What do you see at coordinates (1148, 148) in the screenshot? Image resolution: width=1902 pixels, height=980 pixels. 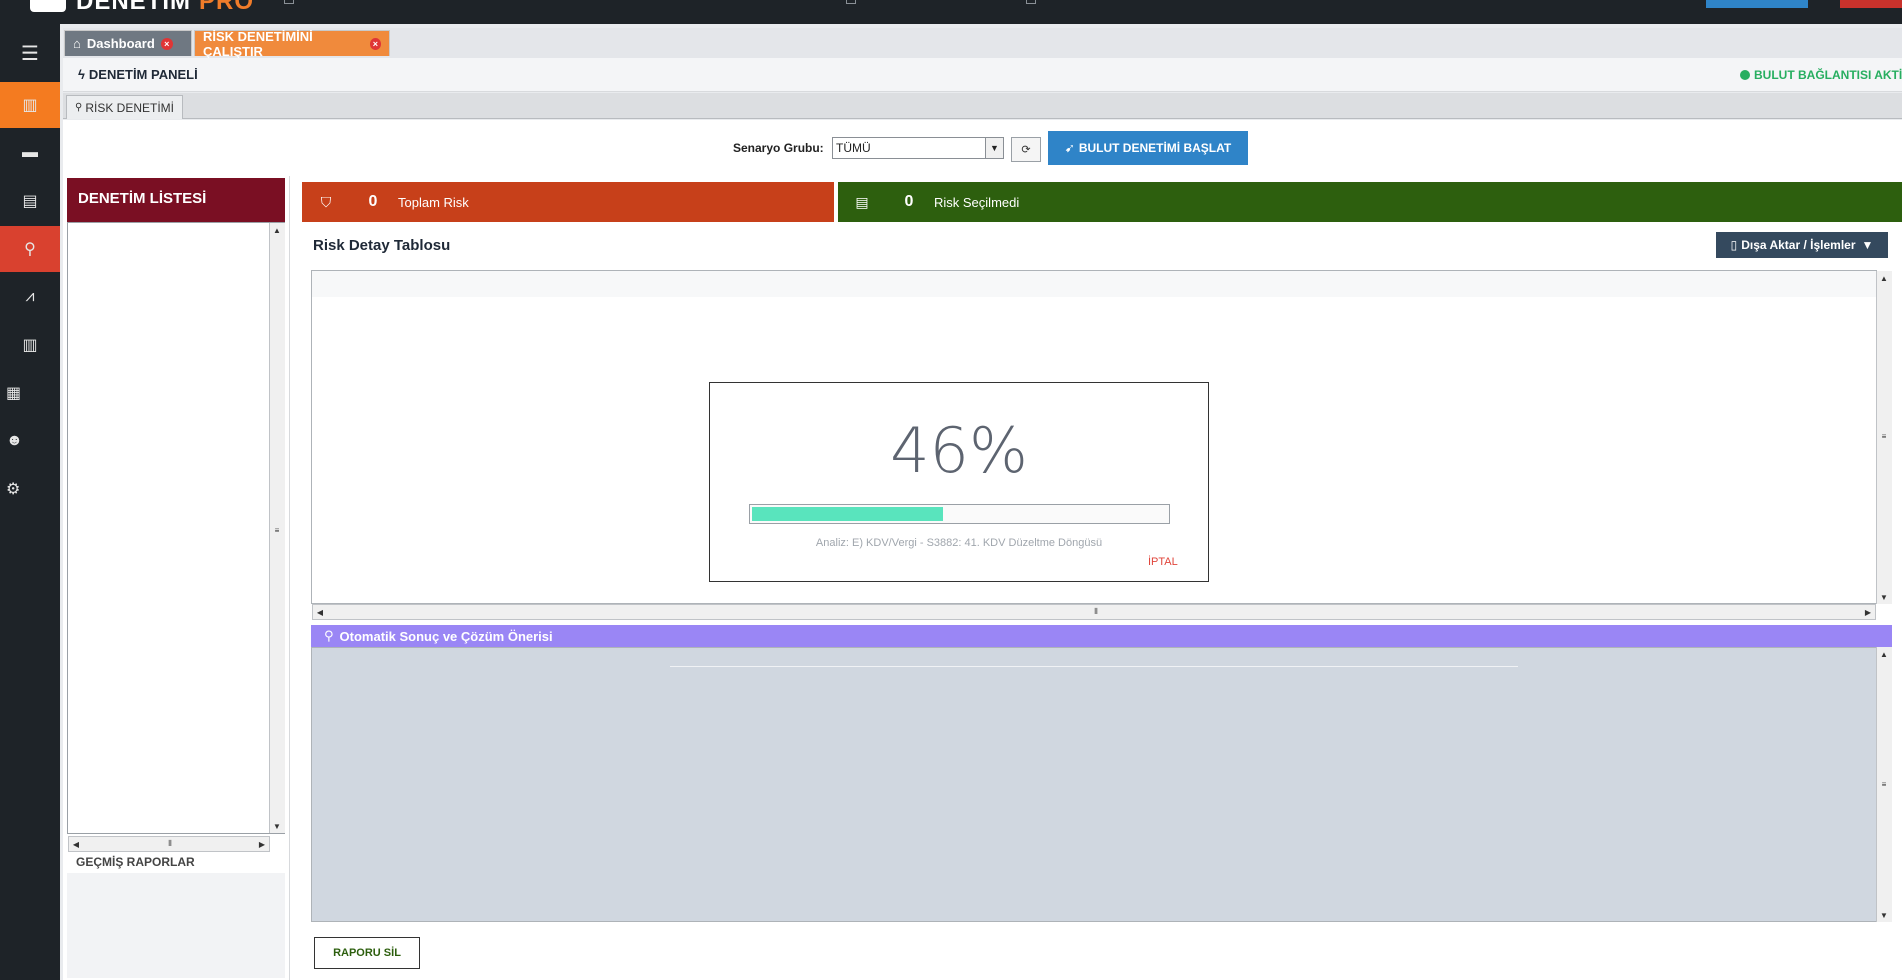 I see `start-cloud-audit-button: ➹ BULUT DENETİMİ BAŞLAT` at bounding box center [1148, 148].